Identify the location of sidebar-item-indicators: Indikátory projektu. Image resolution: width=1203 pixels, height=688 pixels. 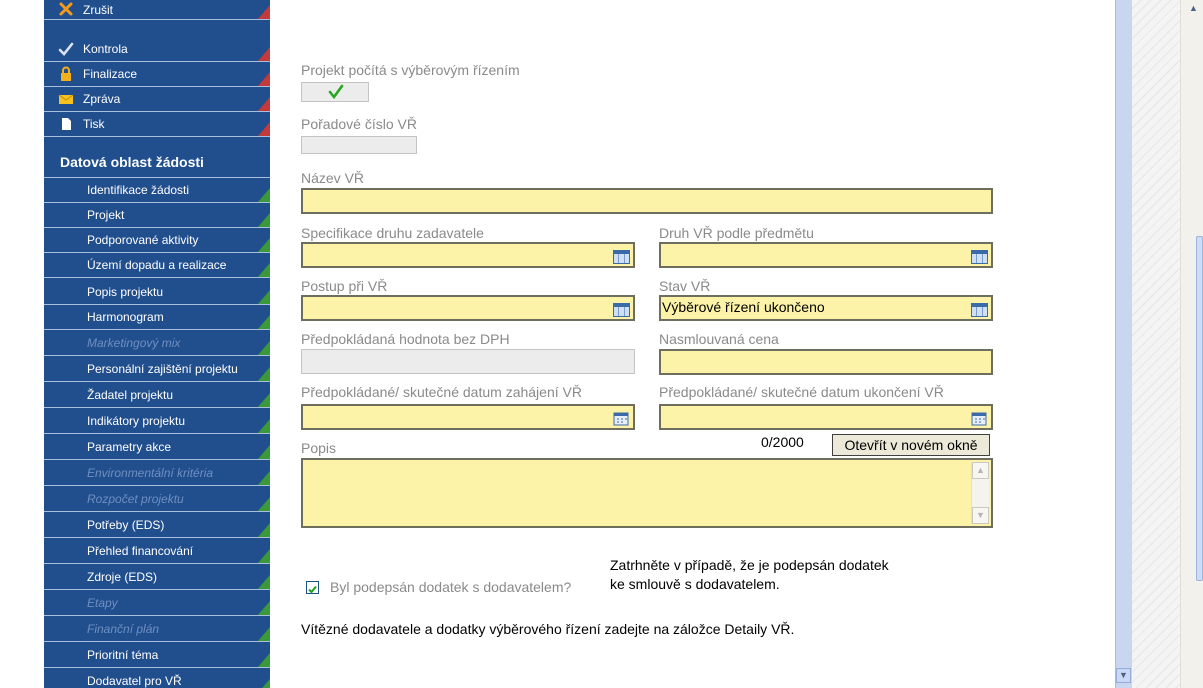
(157, 421).